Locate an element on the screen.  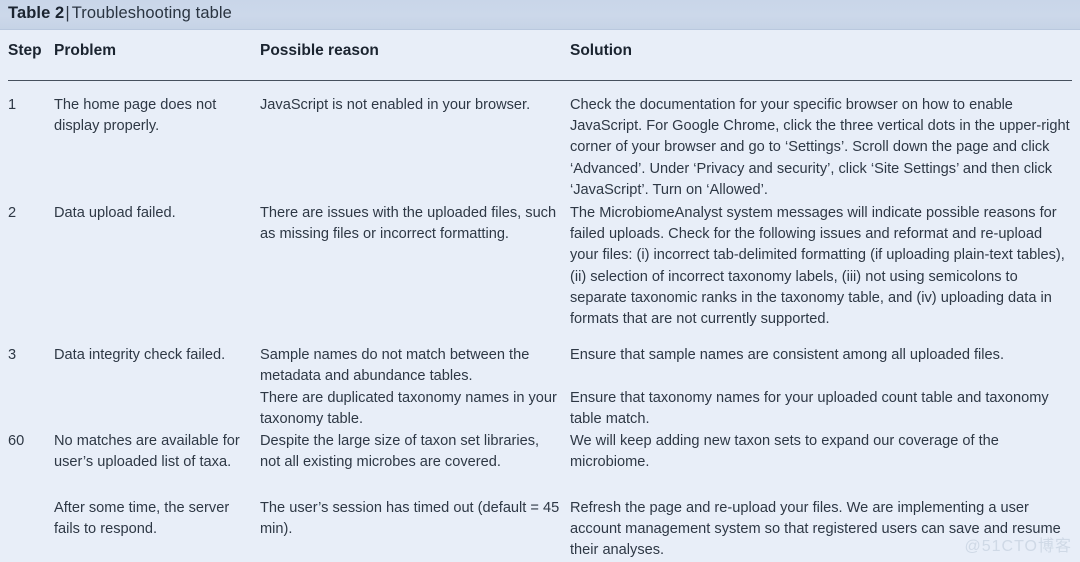
table-caption: Troubleshooting table is located at coordinates (151, 13).